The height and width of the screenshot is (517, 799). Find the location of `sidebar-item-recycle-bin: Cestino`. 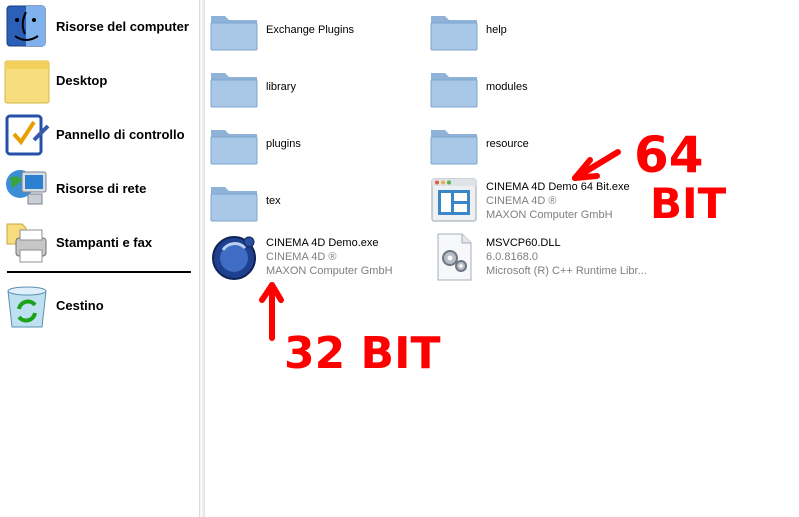

sidebar-item-recycle-bin: Cestino is located at coordinates (99, 306).